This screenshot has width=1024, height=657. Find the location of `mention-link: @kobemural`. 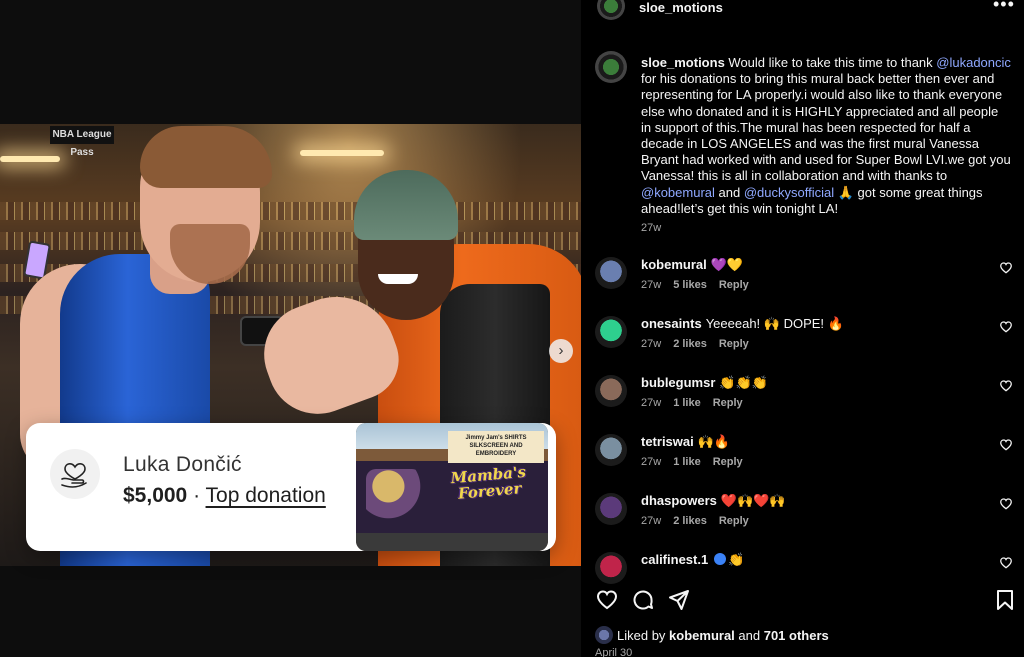

mention-link: @kobemural is located at coordinates (678, 192).